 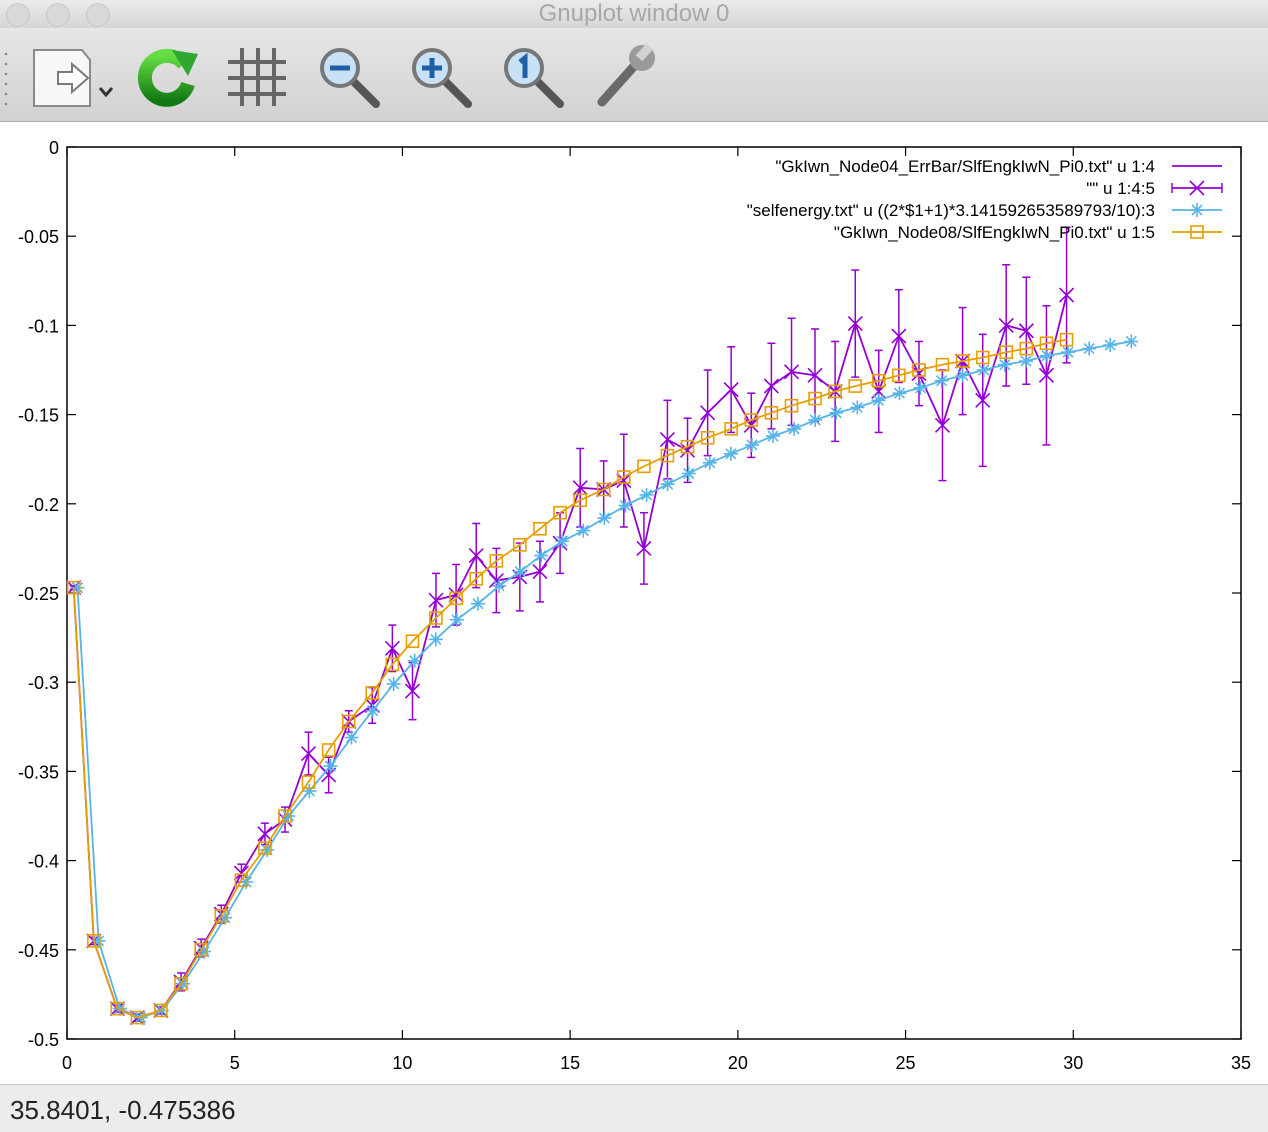 I want to click on zoom-next-button, so click(x=441, y=77).